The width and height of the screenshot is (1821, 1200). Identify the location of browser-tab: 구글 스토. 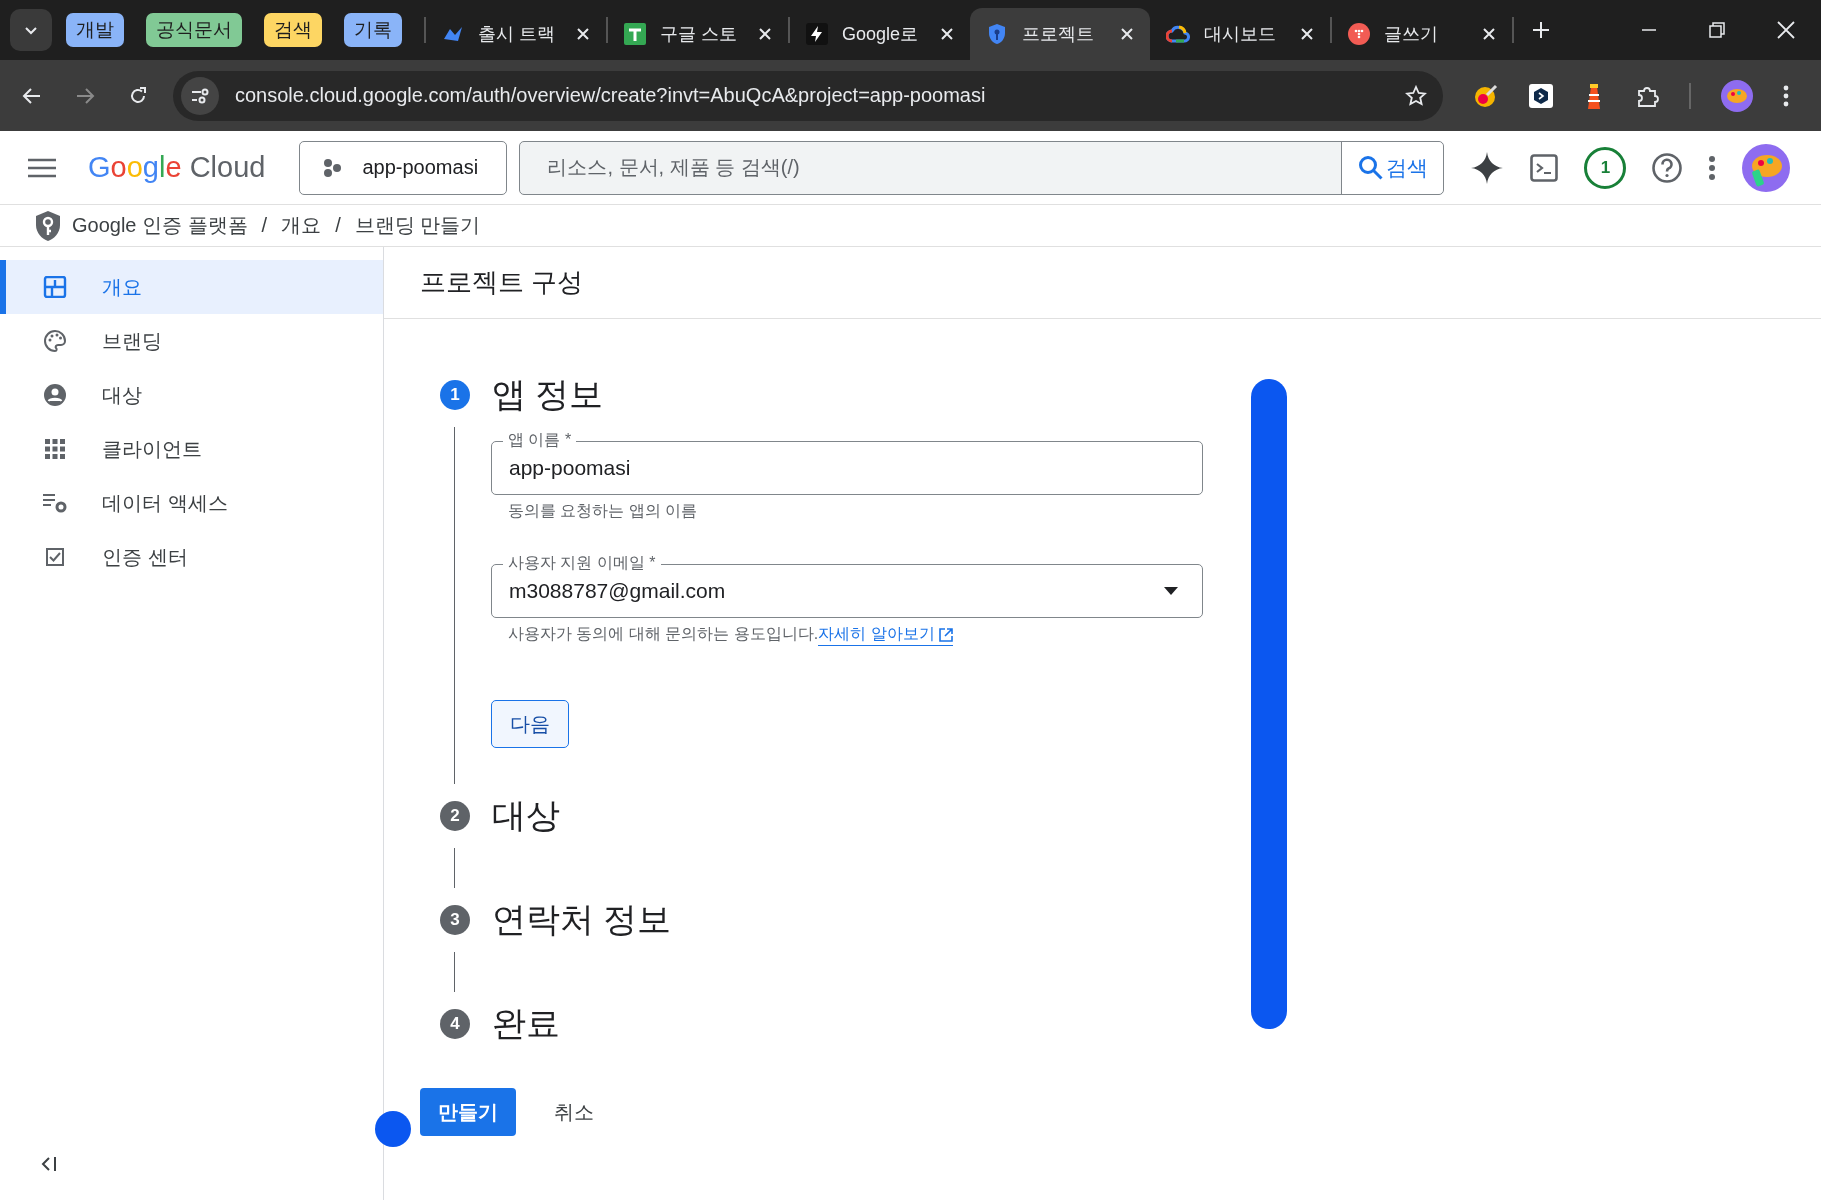
(698, 34).